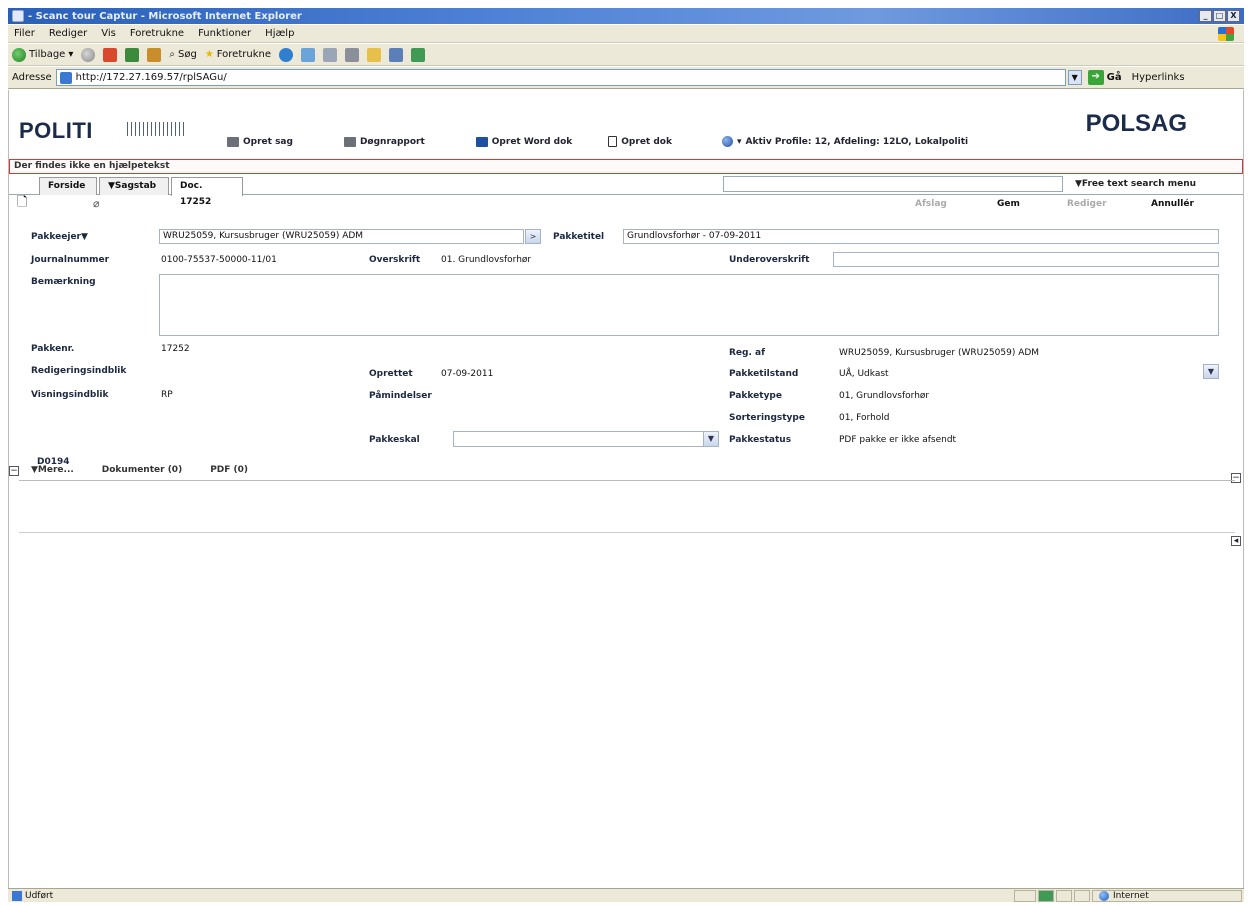 The width and height of the screenshot is (1252, 906). Describe the element at coordinates (279, 33) in the screenshot. I see `menu-hjaelp: Hjælp` at that location.